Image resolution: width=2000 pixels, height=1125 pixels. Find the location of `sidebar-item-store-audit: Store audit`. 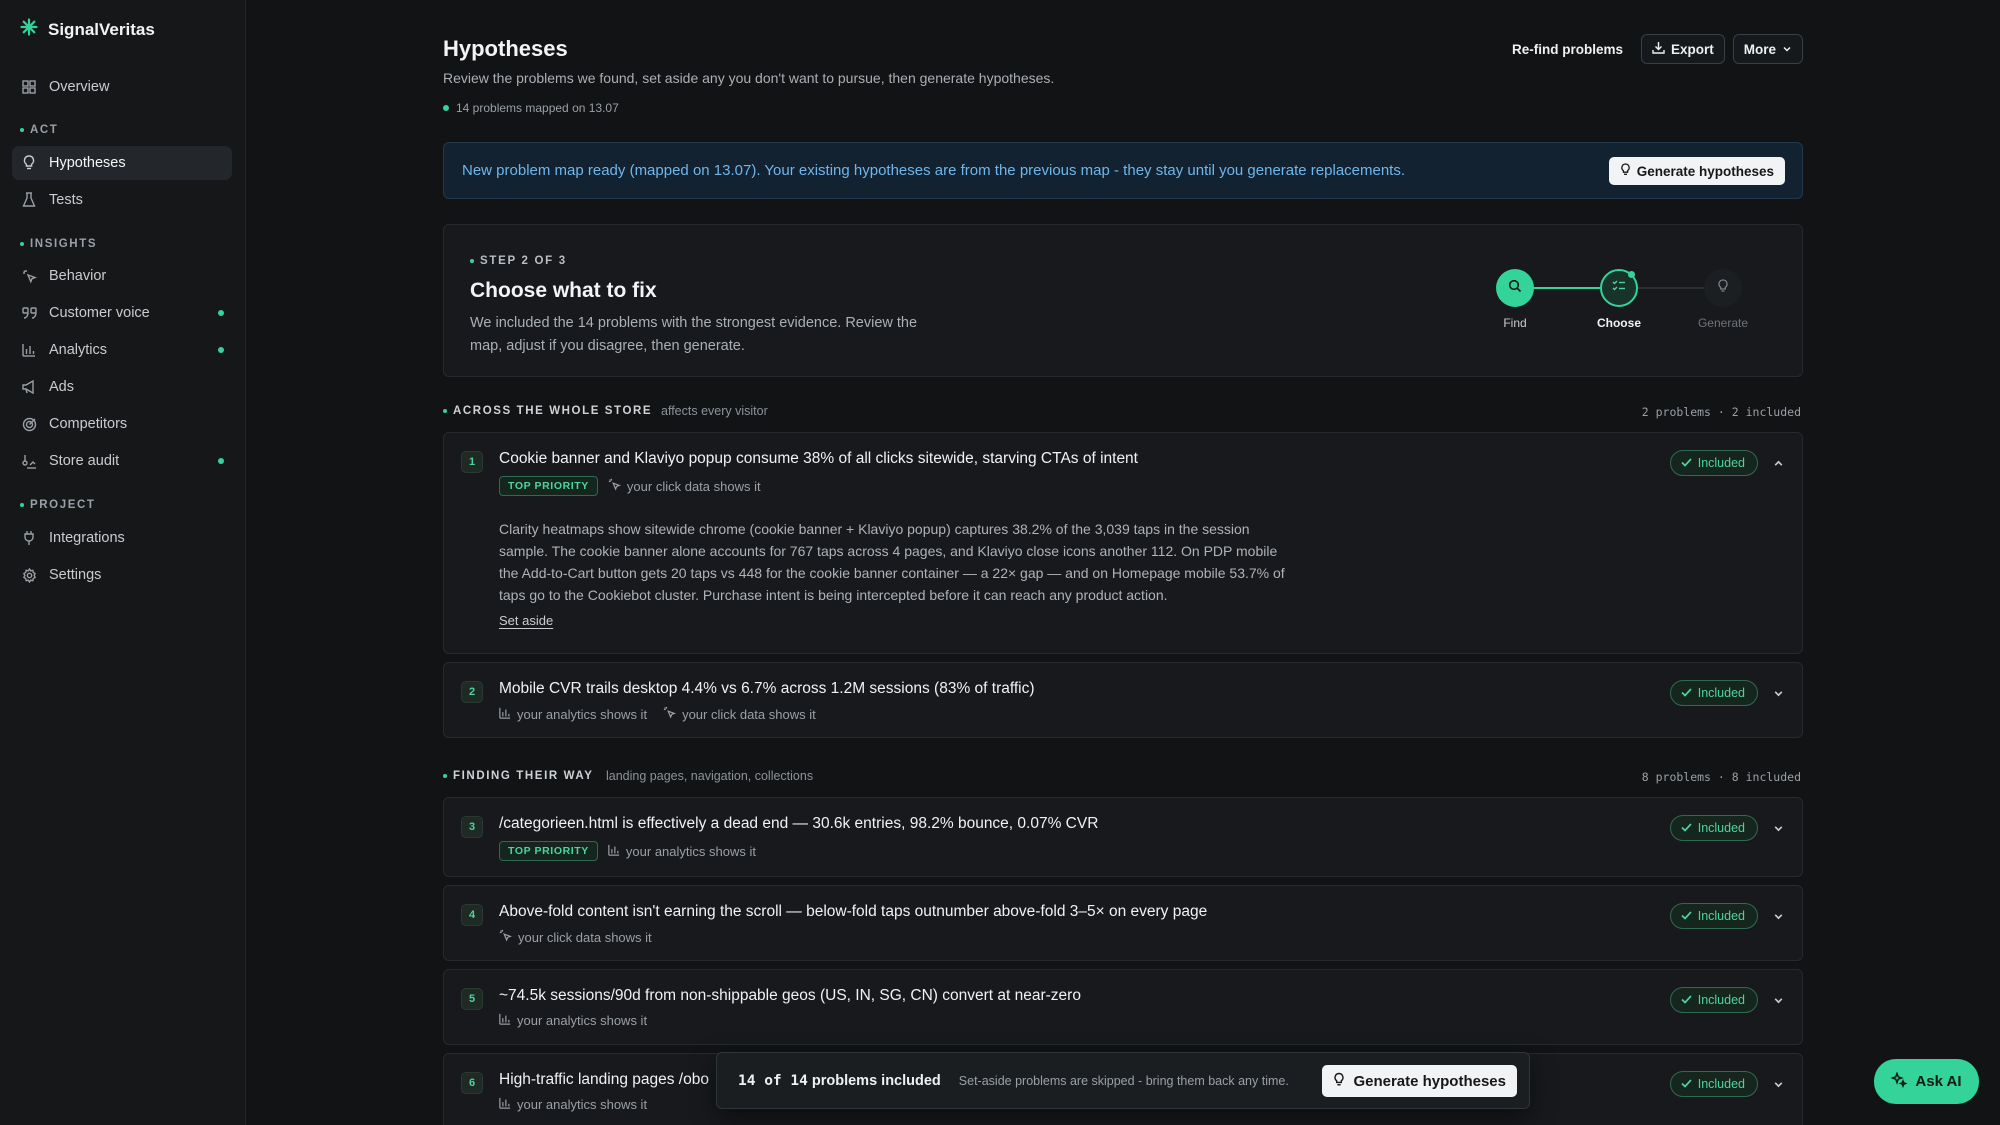

sidebar-item-store-audit: Store audit is located at coordinates (122, 461).